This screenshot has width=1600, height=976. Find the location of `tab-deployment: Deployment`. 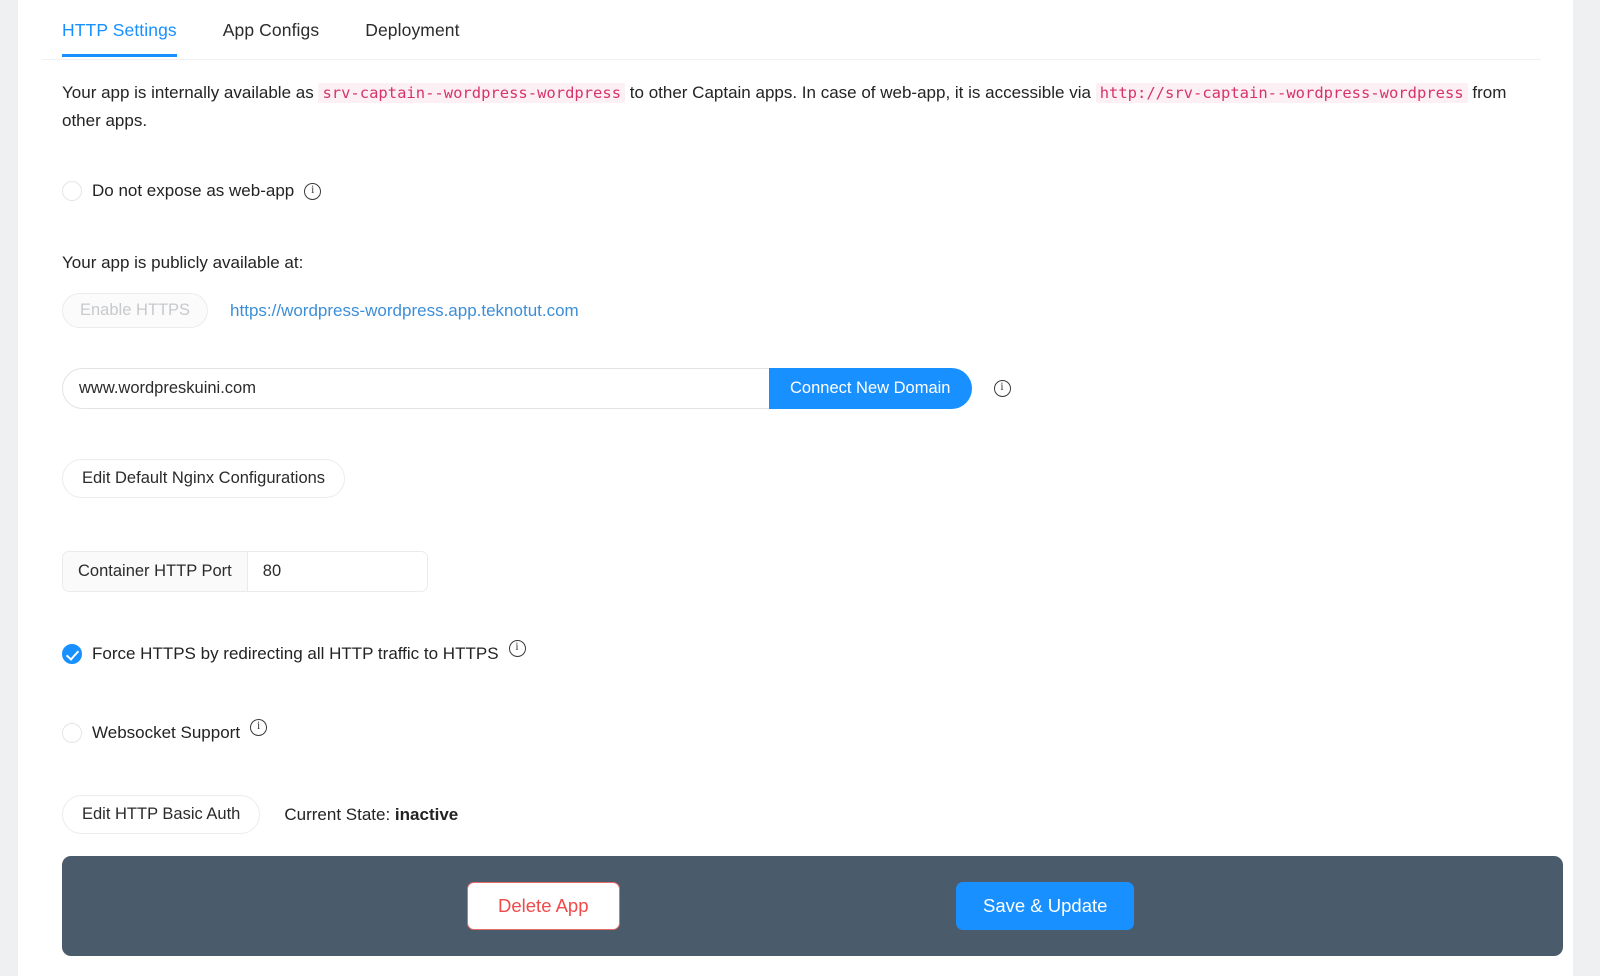

tab-deployment: Deployment is located at coordinates (412, 28).